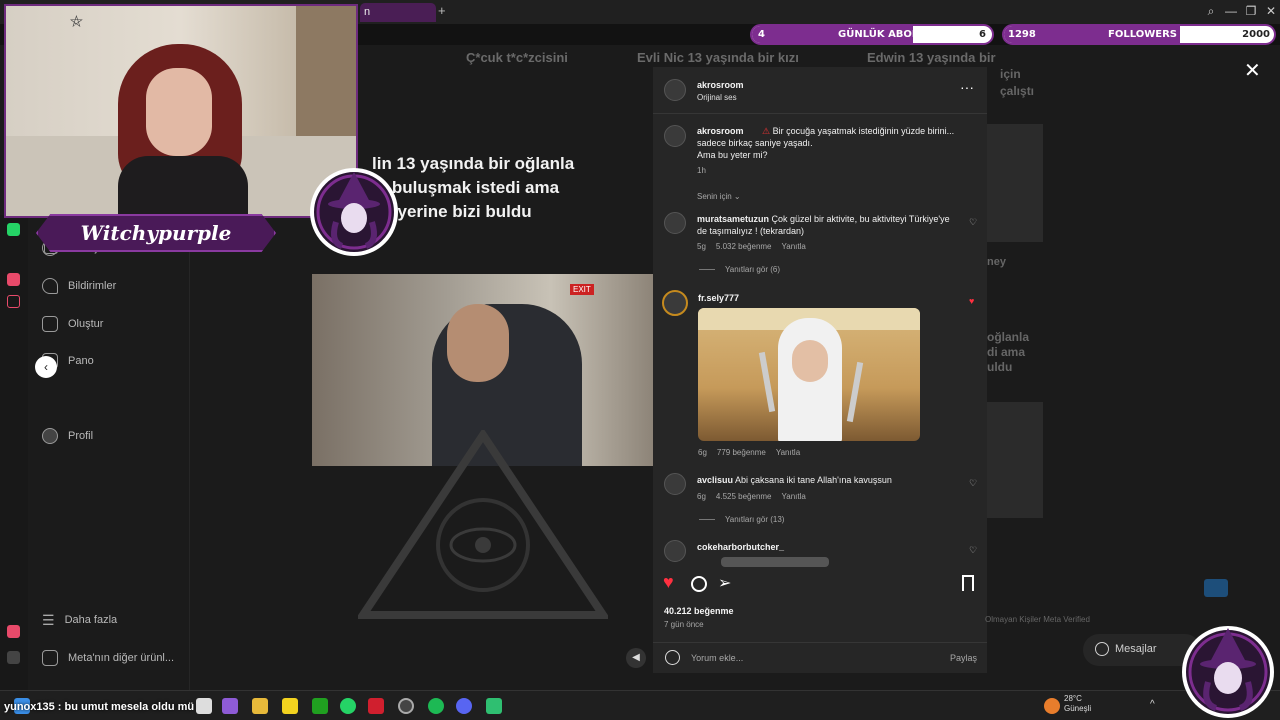 Image resolution: width=1280 pixels, height=720 pixels. Describe the element at coordinates (354, 212) in the screenshot. I see `witch-logo-icon` at that location.